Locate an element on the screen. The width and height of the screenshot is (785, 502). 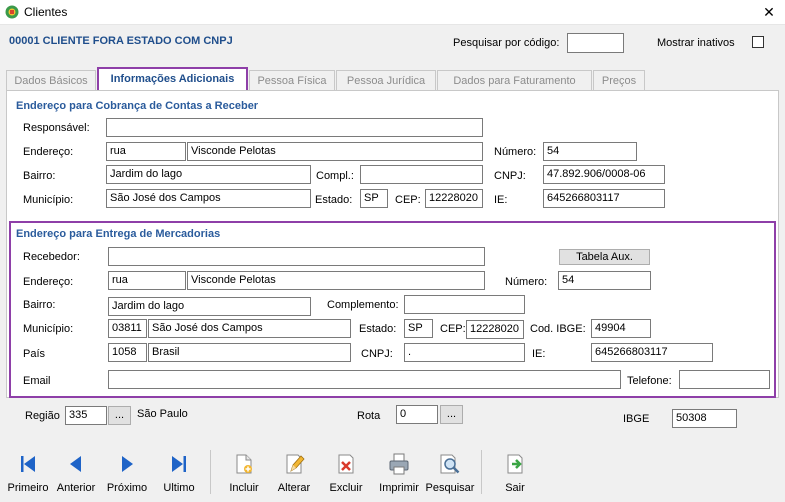
delivery-email-label: Email is located at coordinates (37, 381).